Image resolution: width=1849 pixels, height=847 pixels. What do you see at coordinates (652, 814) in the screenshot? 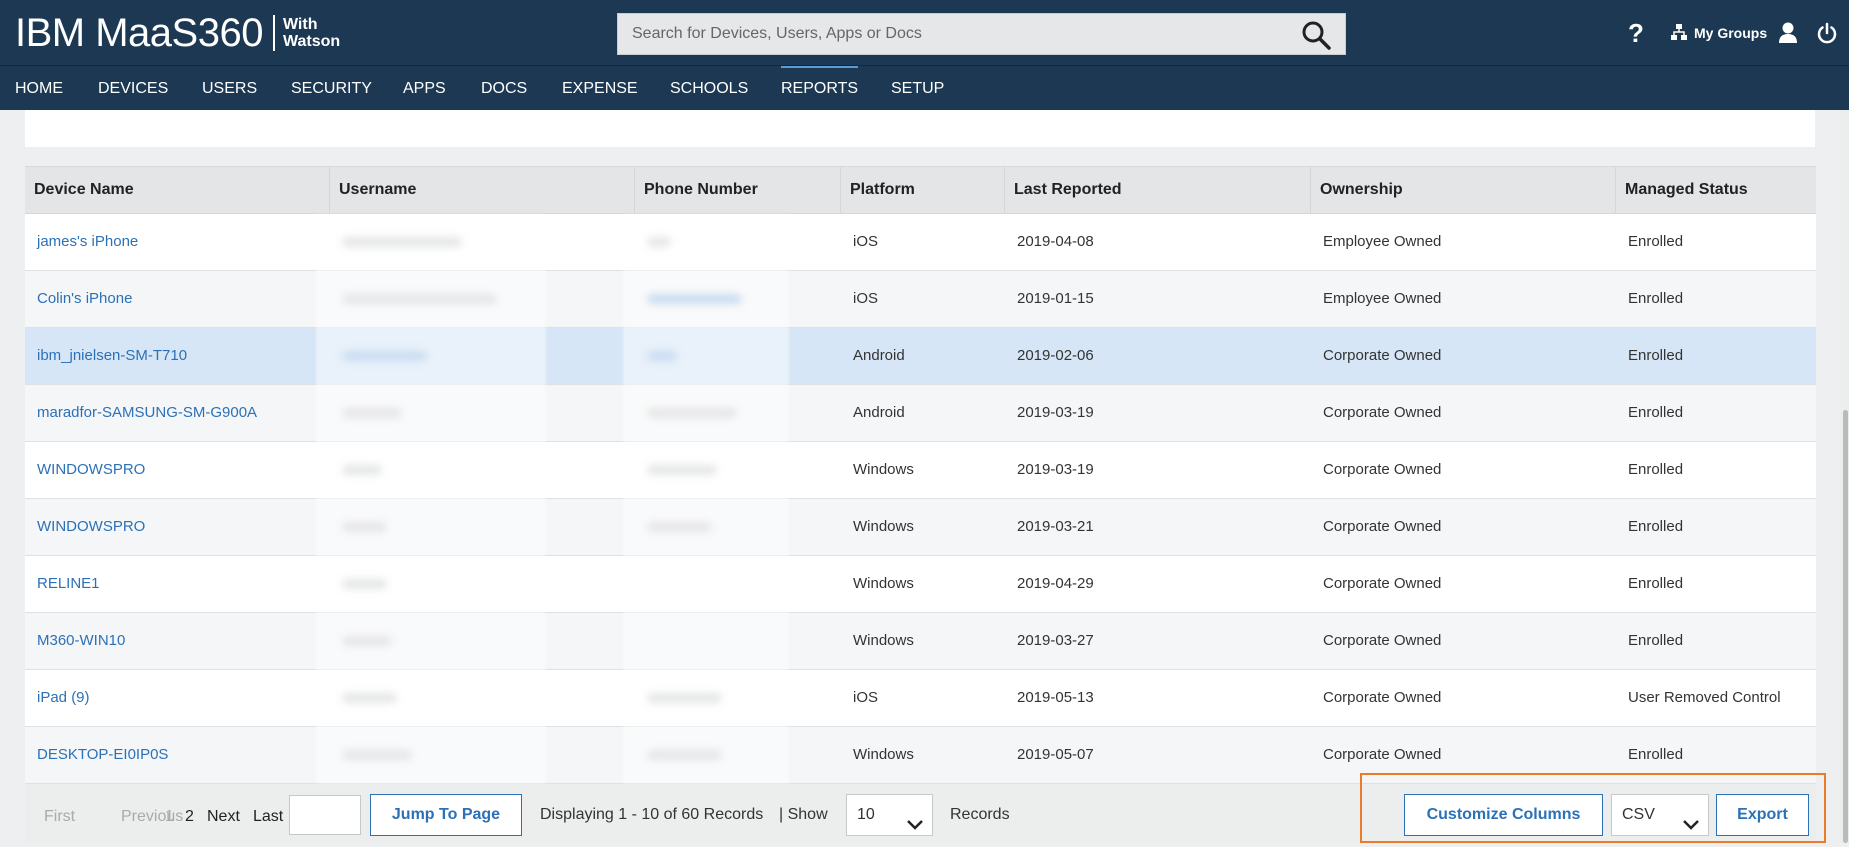
I see `records-summary: Displaying 1 - 10 of 60 Records` at bounding box center [652, 814].